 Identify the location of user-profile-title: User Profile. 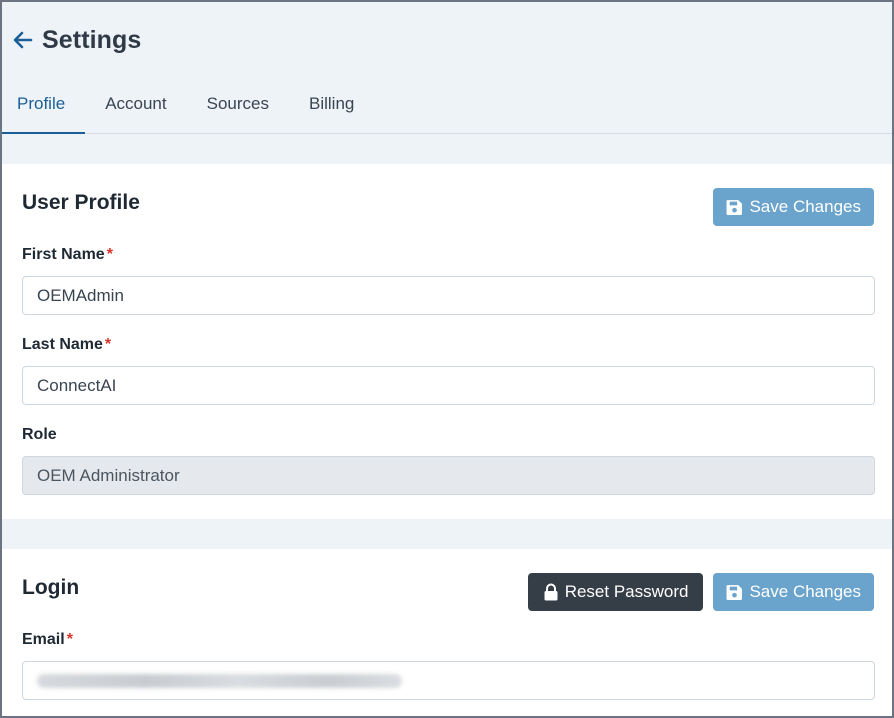
(81, 202).